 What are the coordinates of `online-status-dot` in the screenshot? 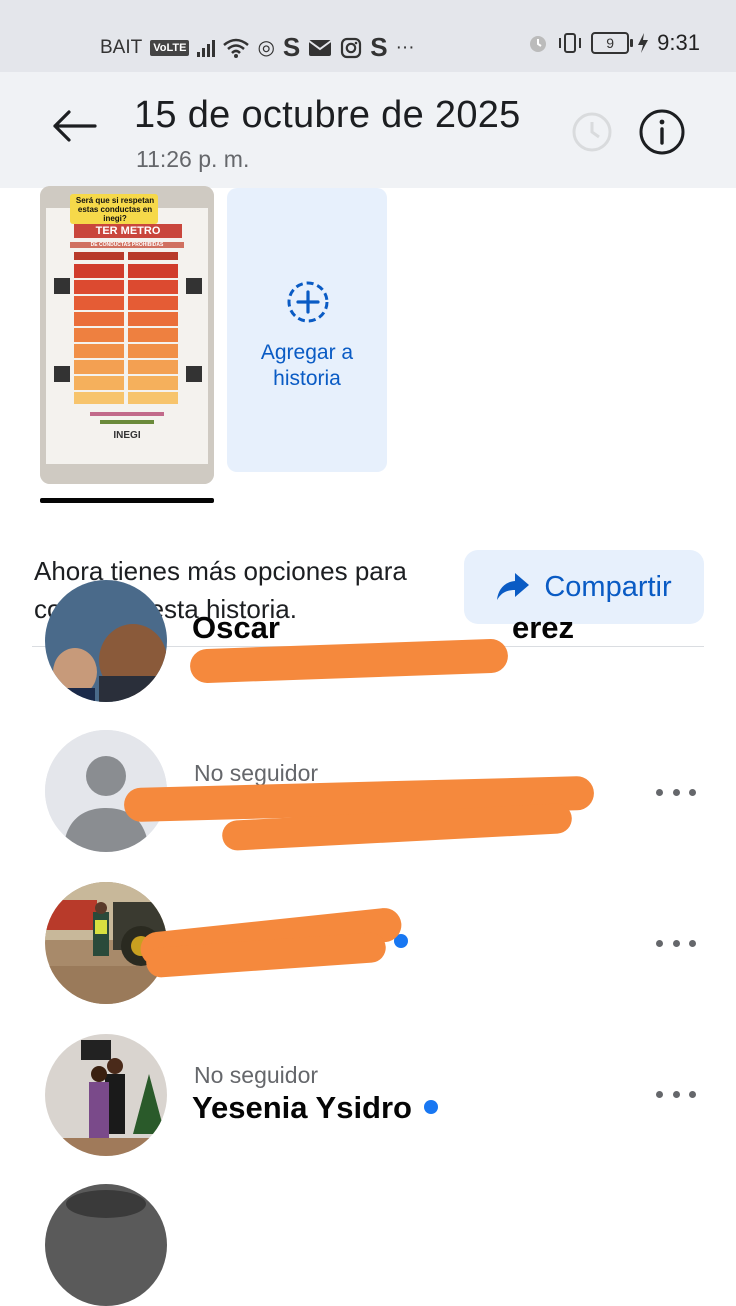 It's located at (431, 1106).